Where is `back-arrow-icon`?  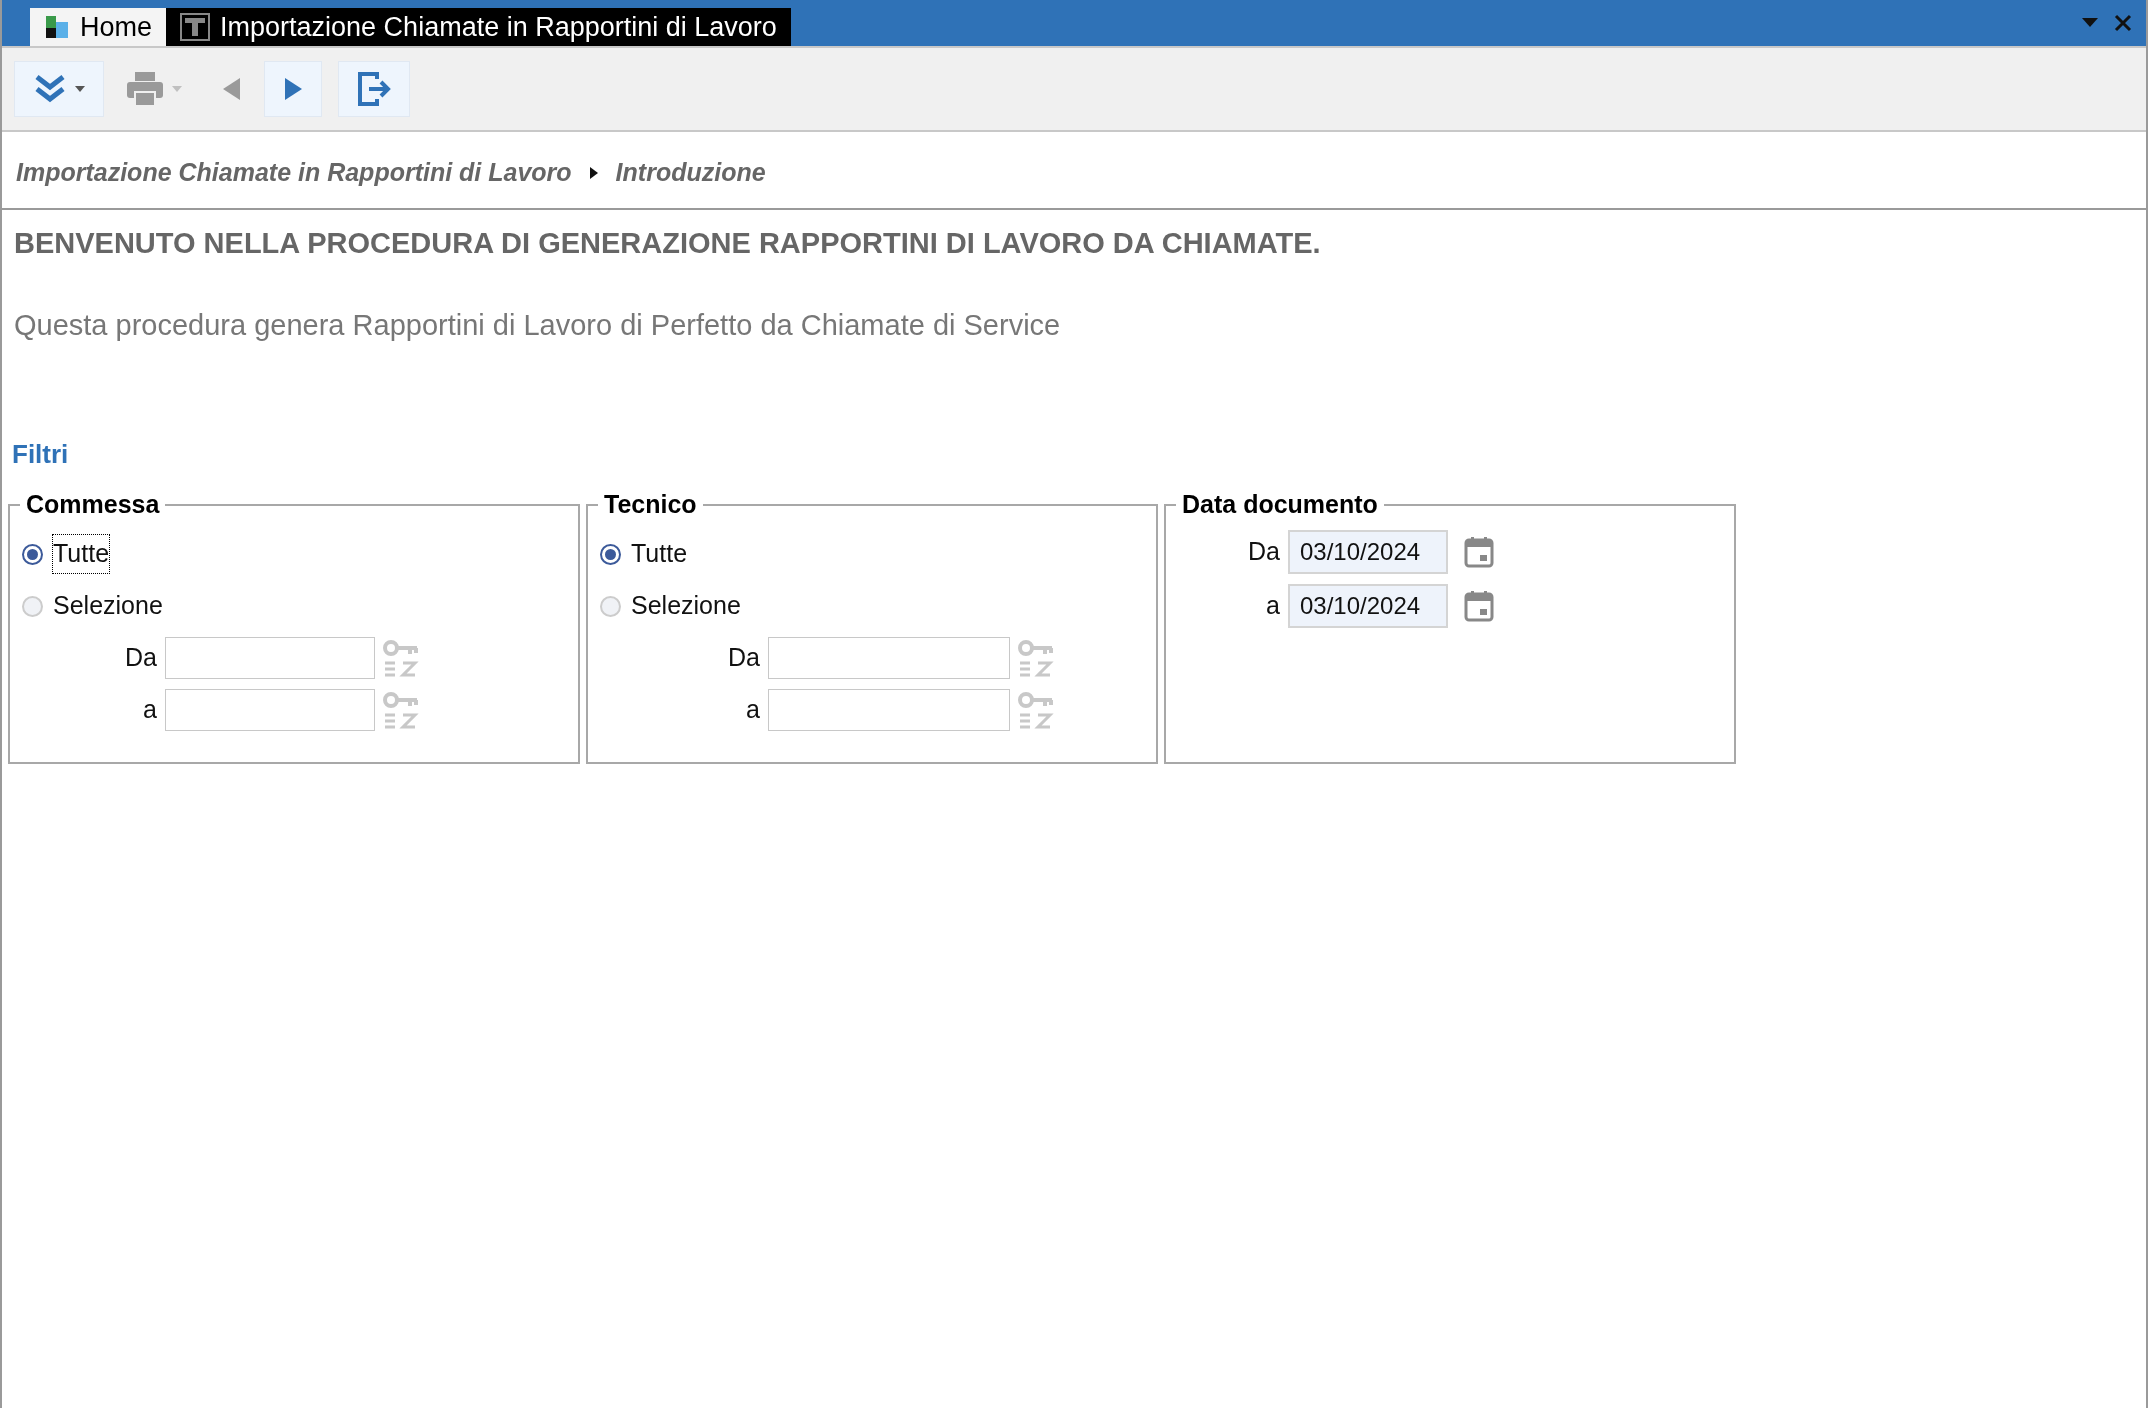
back-arrow-icon is located at coordinates (232, 89).